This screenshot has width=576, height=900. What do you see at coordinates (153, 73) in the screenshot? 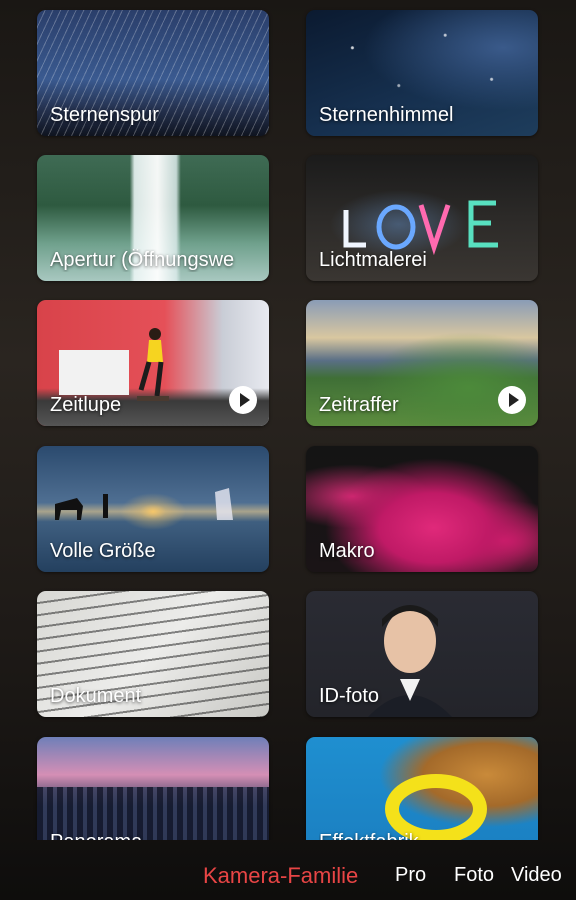
I see `tile-sternenspur: Sternenspur` at bounding box center [153, 73].